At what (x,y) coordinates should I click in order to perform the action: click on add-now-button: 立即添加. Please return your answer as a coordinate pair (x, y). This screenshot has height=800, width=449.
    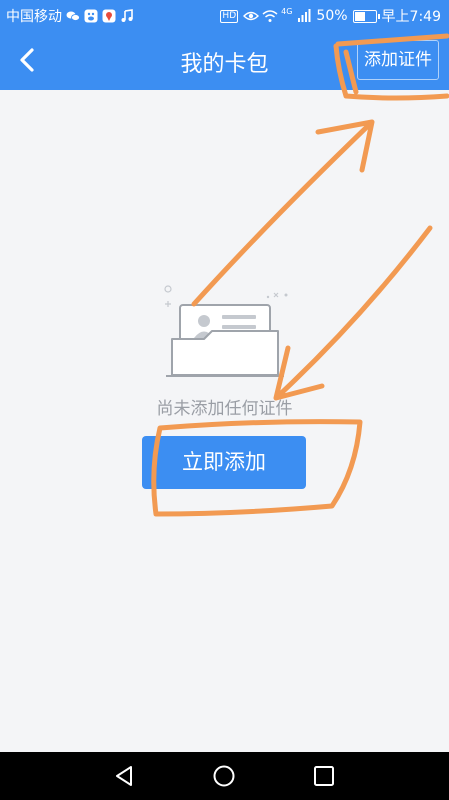
    Looking at the image, I should click on (224, 462).